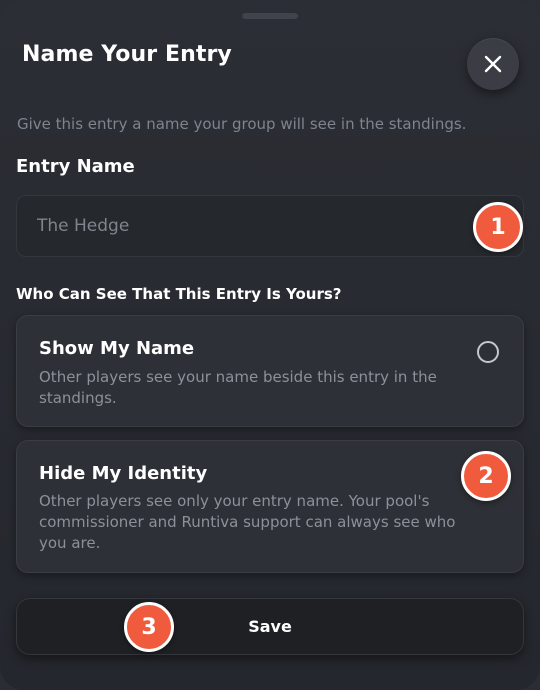 The width and height of the screenshot is (540, 690). Describe the element at coordinates (149, 627) in the screenshot. I see `annotation-badge-3: 3` at that location.